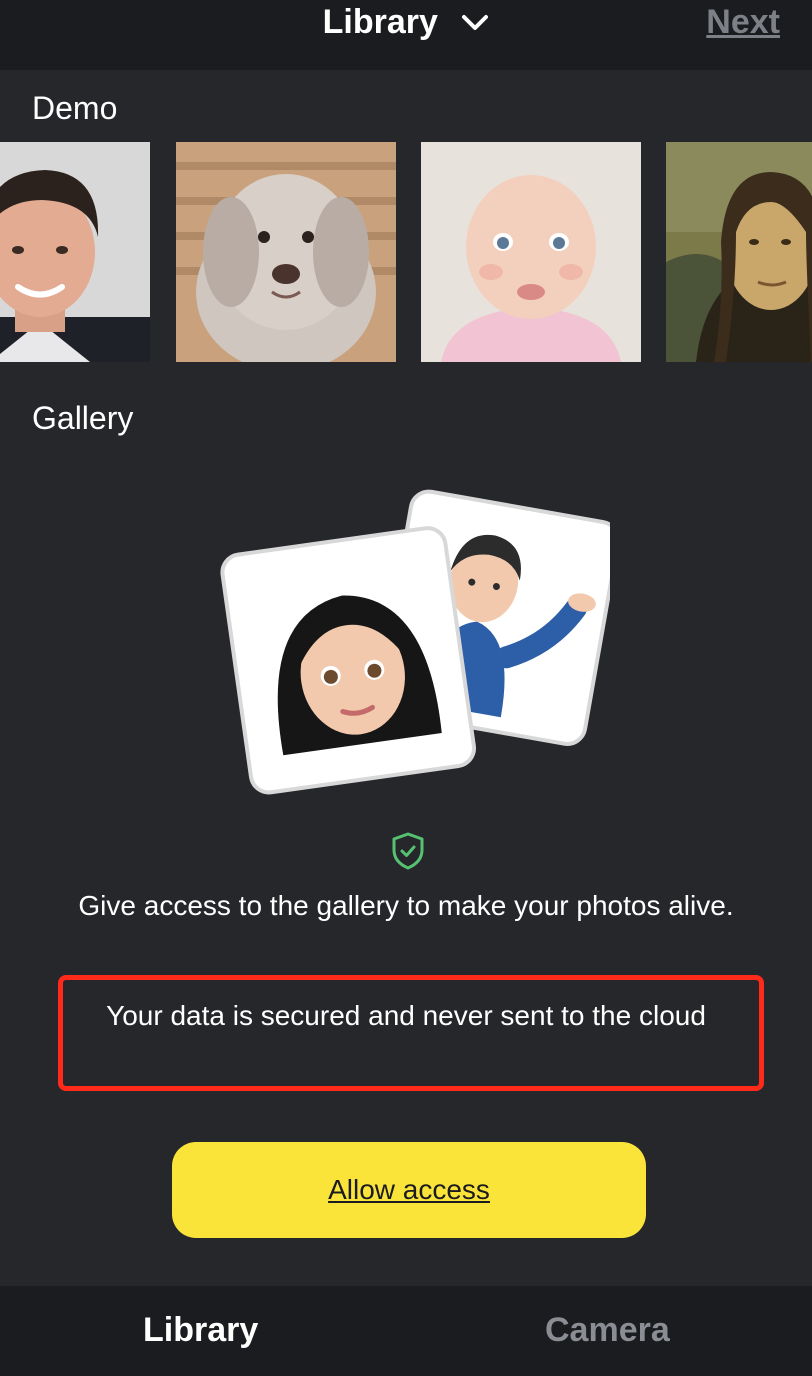  Describe the element at coordinates (743, 22) in the screenshot. I see `next-button: Next` at that location.